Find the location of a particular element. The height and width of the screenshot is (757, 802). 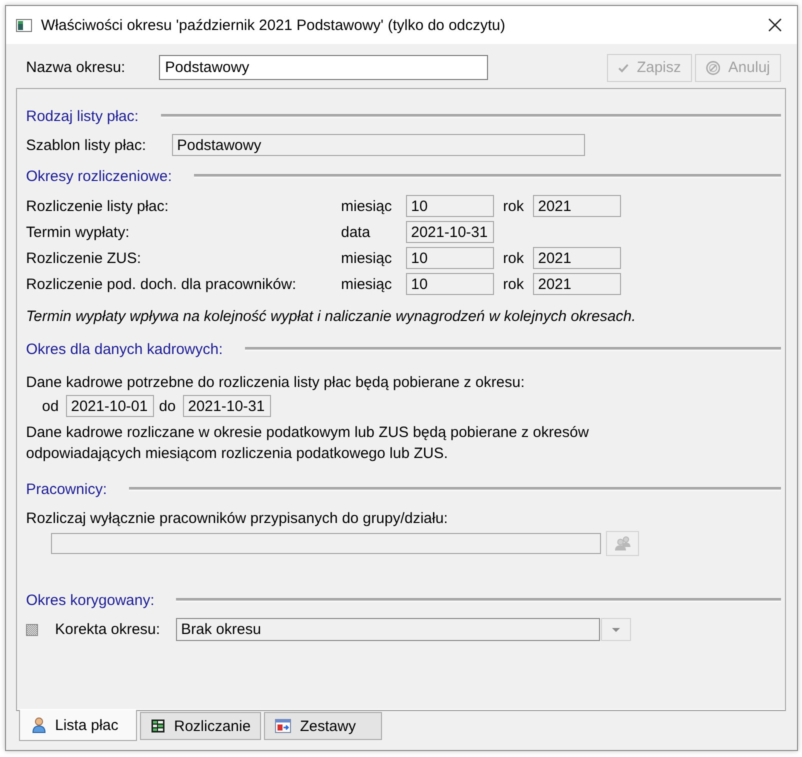

dropdown-button is located at coordinates (616, 629).